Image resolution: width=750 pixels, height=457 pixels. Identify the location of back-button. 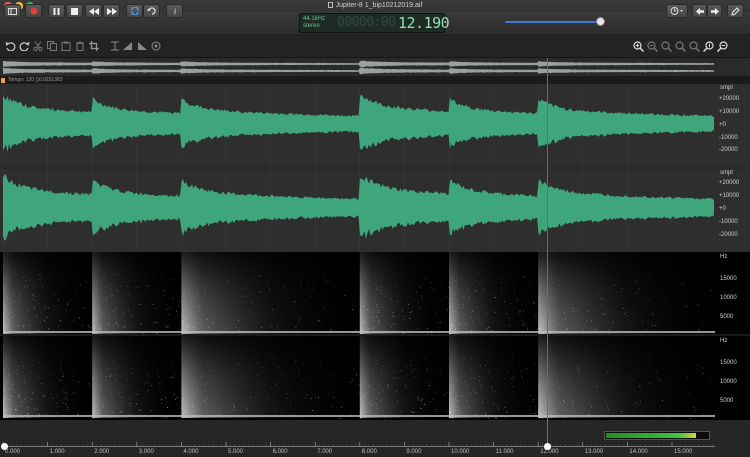
(699, 11).